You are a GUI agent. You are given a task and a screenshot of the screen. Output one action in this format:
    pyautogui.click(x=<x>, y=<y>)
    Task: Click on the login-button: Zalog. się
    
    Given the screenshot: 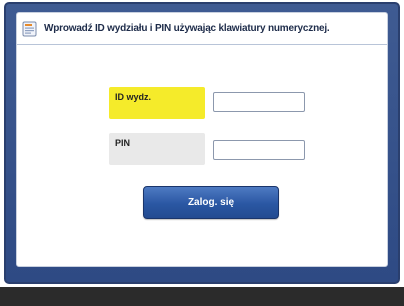 What is the action you would take?
    pyautogui.click(x=211, y=202)
    